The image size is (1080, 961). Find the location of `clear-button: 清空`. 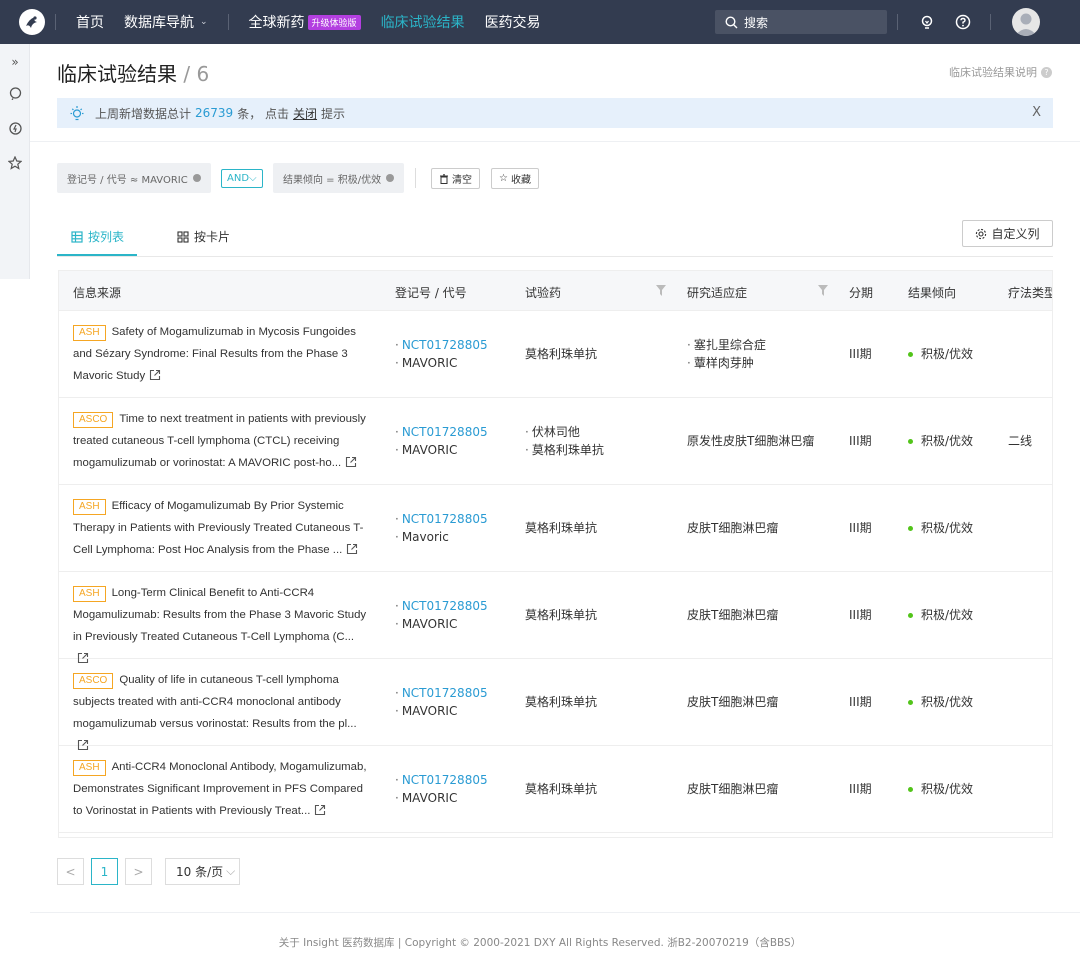

clear-button: 清空 is located at coordinates (455, 178).